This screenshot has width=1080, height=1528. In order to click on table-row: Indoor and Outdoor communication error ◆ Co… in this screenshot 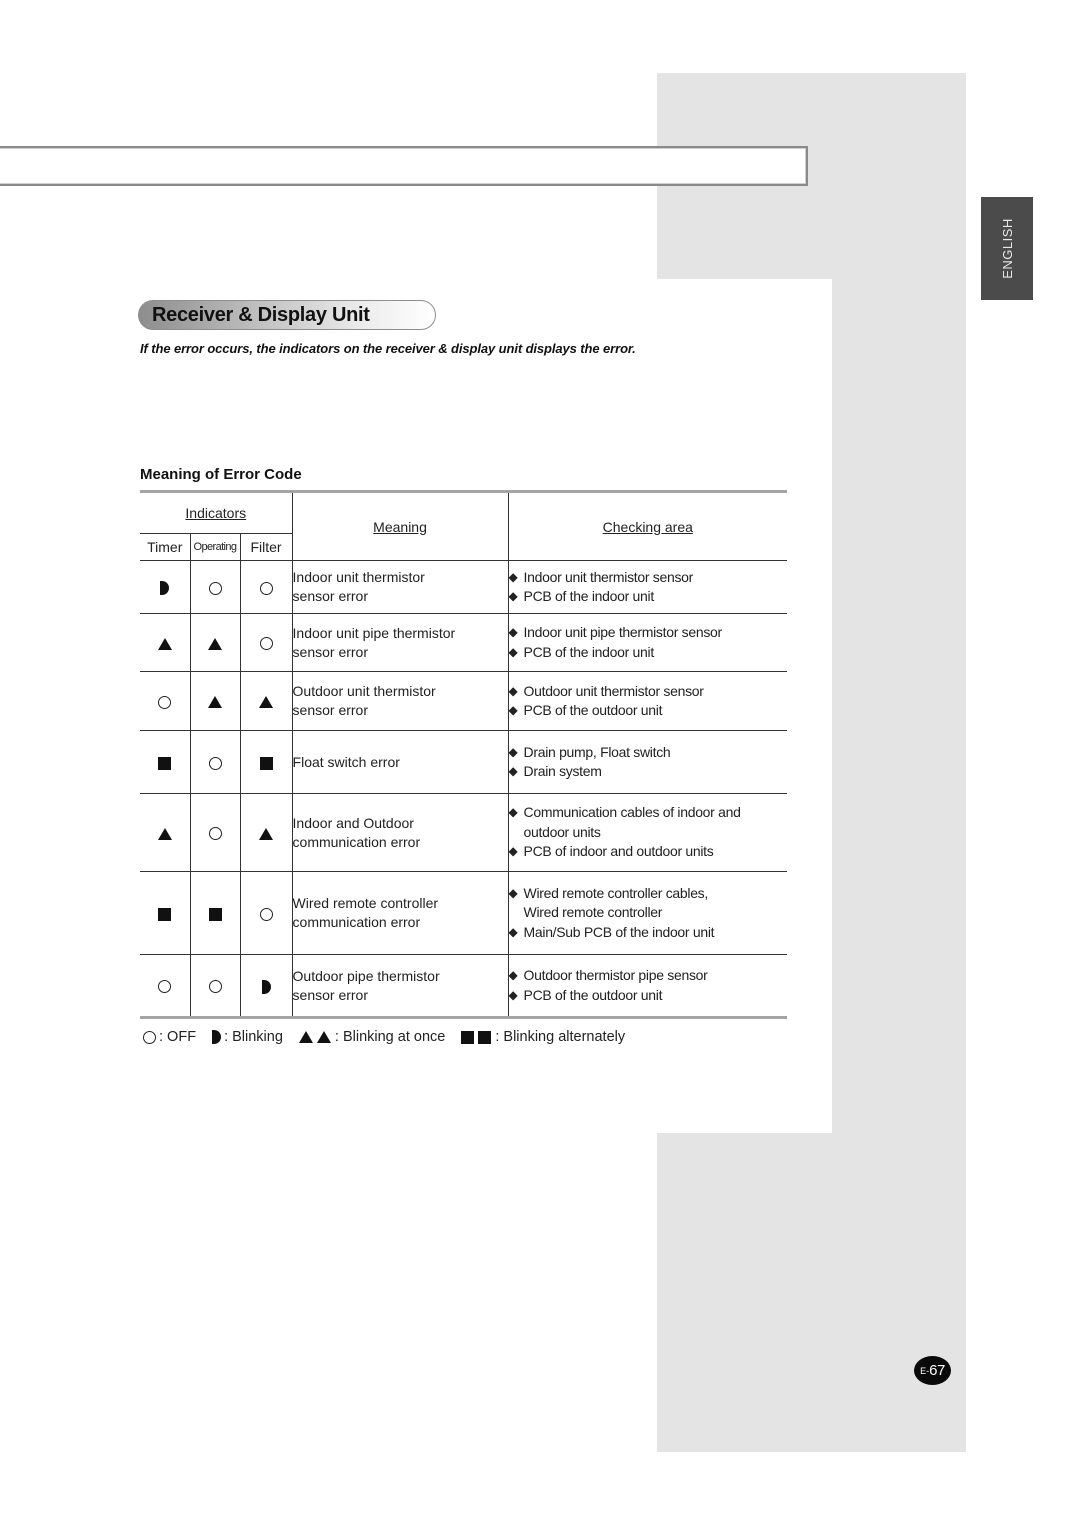, I will do `click(464, 832)`.